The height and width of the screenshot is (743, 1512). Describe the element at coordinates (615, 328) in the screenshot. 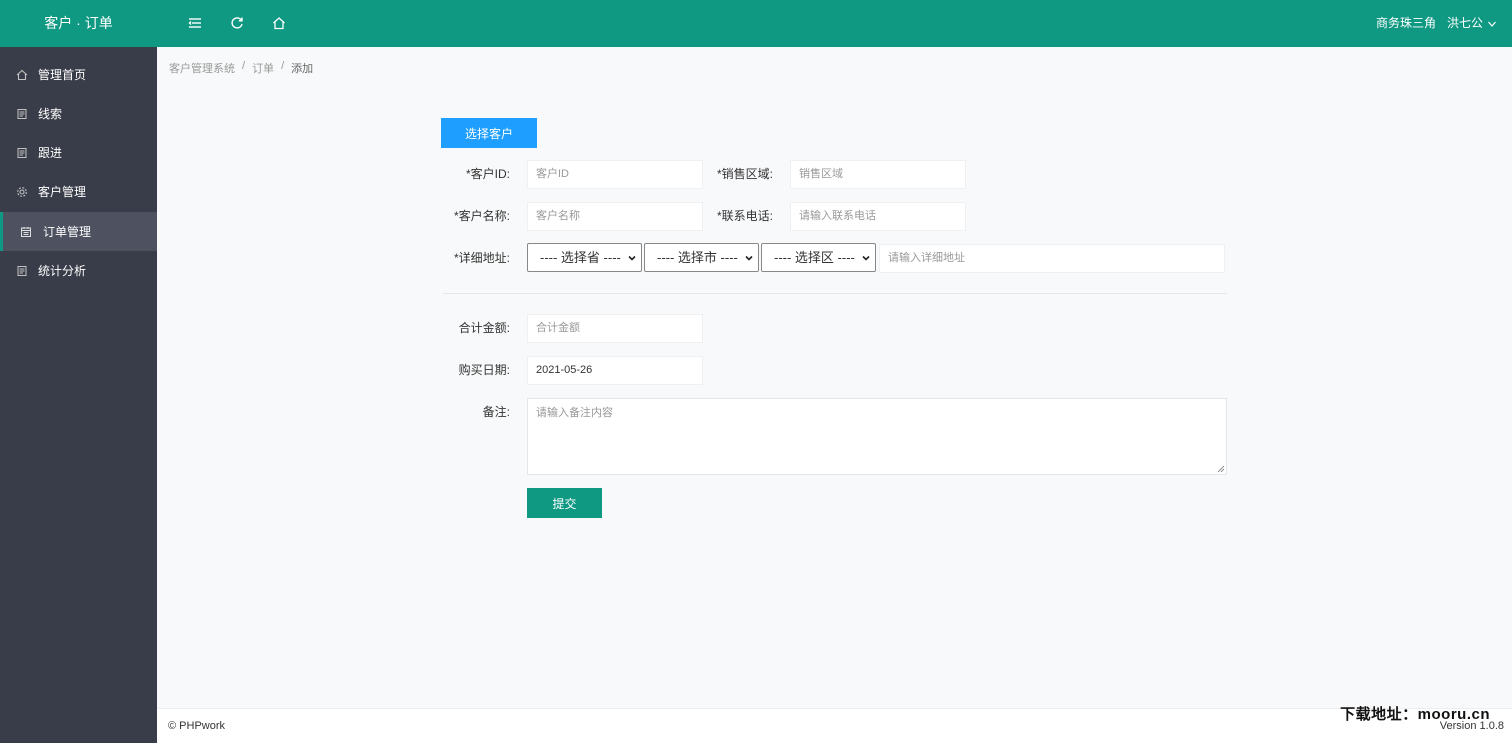

I see `total-amount-input: 合计金额` at that location.